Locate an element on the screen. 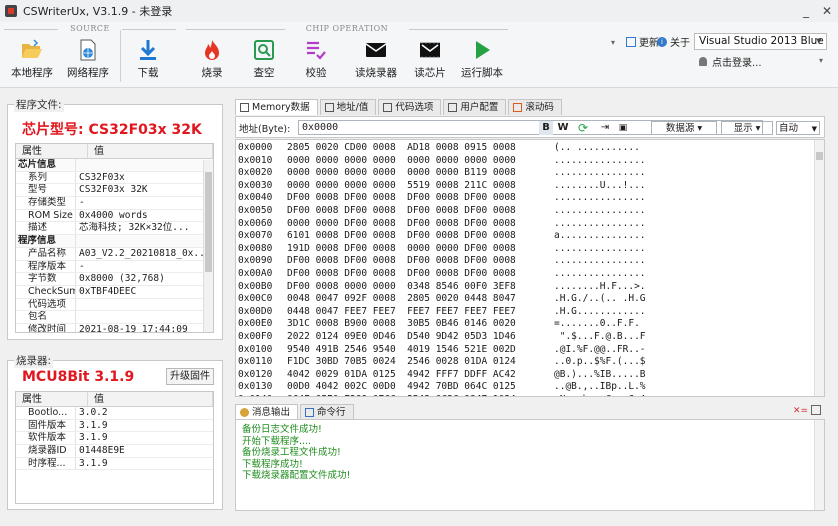  download-button: 下载 is located at coordinates (148, 60).